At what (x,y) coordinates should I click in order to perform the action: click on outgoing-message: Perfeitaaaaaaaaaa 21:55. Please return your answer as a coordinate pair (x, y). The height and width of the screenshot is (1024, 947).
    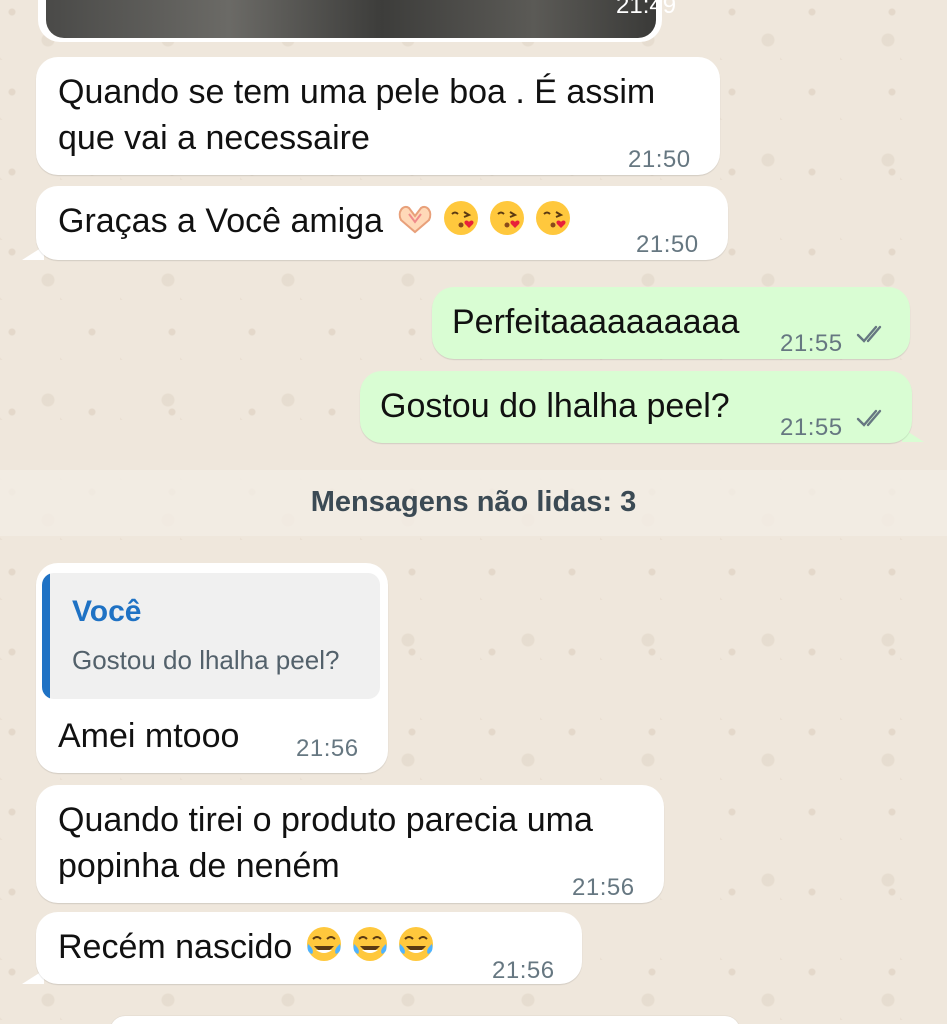
    Looking at the image, I should click on (671, 323).